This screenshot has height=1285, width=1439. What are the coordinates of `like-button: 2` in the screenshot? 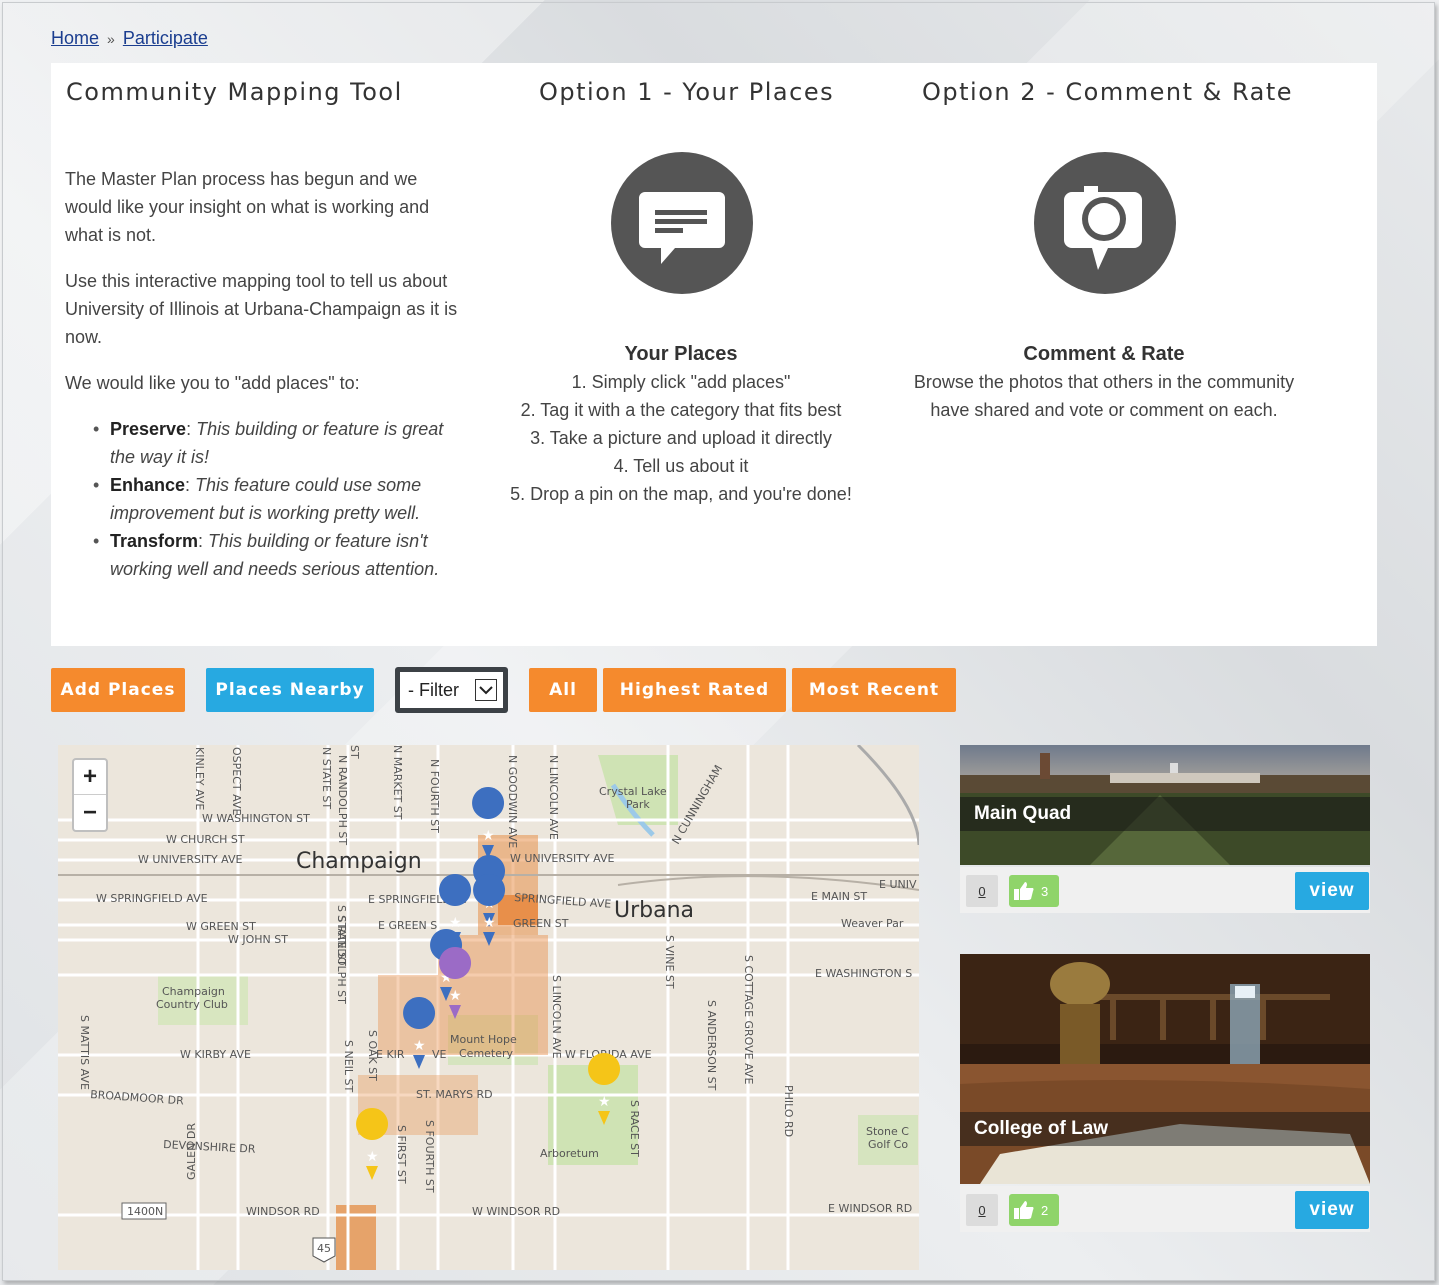 It's located at (1034, 1210).